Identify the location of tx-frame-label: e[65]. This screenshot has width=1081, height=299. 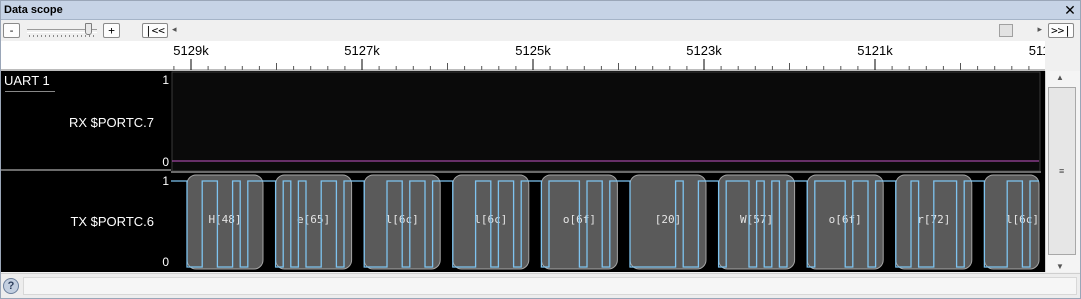
(313, 219).